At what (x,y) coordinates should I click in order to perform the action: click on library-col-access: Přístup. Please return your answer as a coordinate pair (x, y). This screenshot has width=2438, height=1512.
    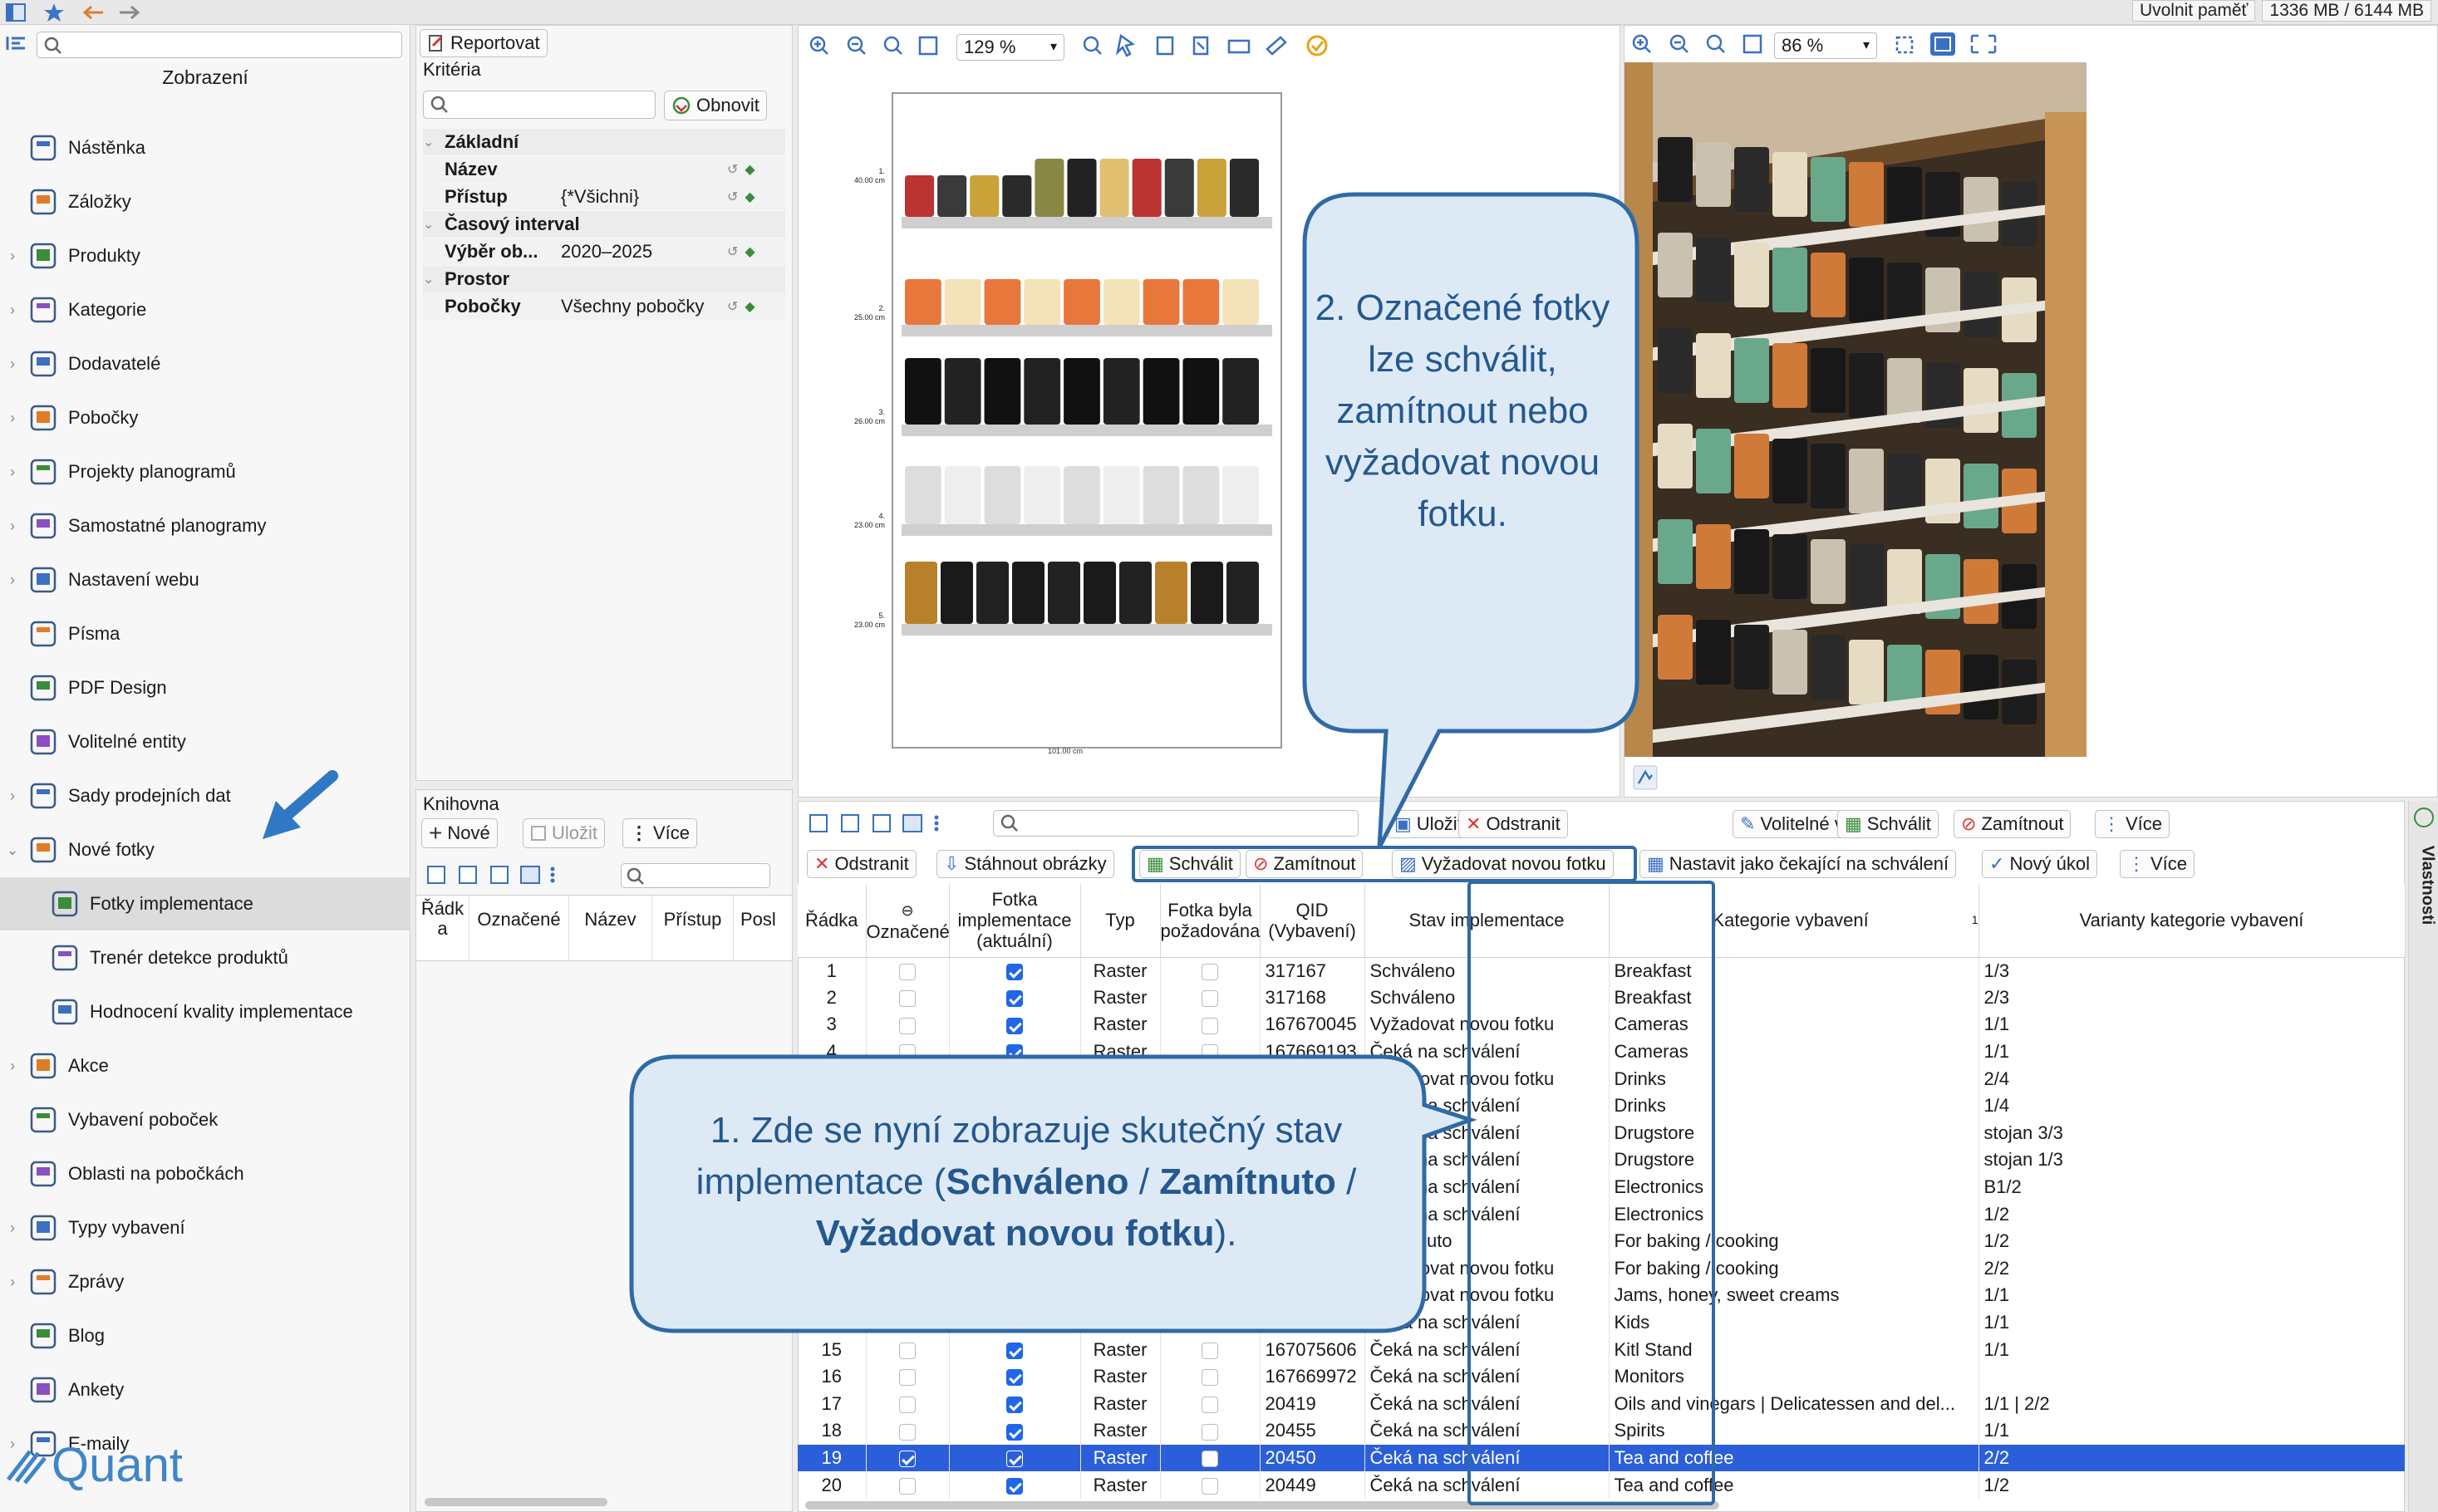
    Looking at the image, I should click on (693, 928).